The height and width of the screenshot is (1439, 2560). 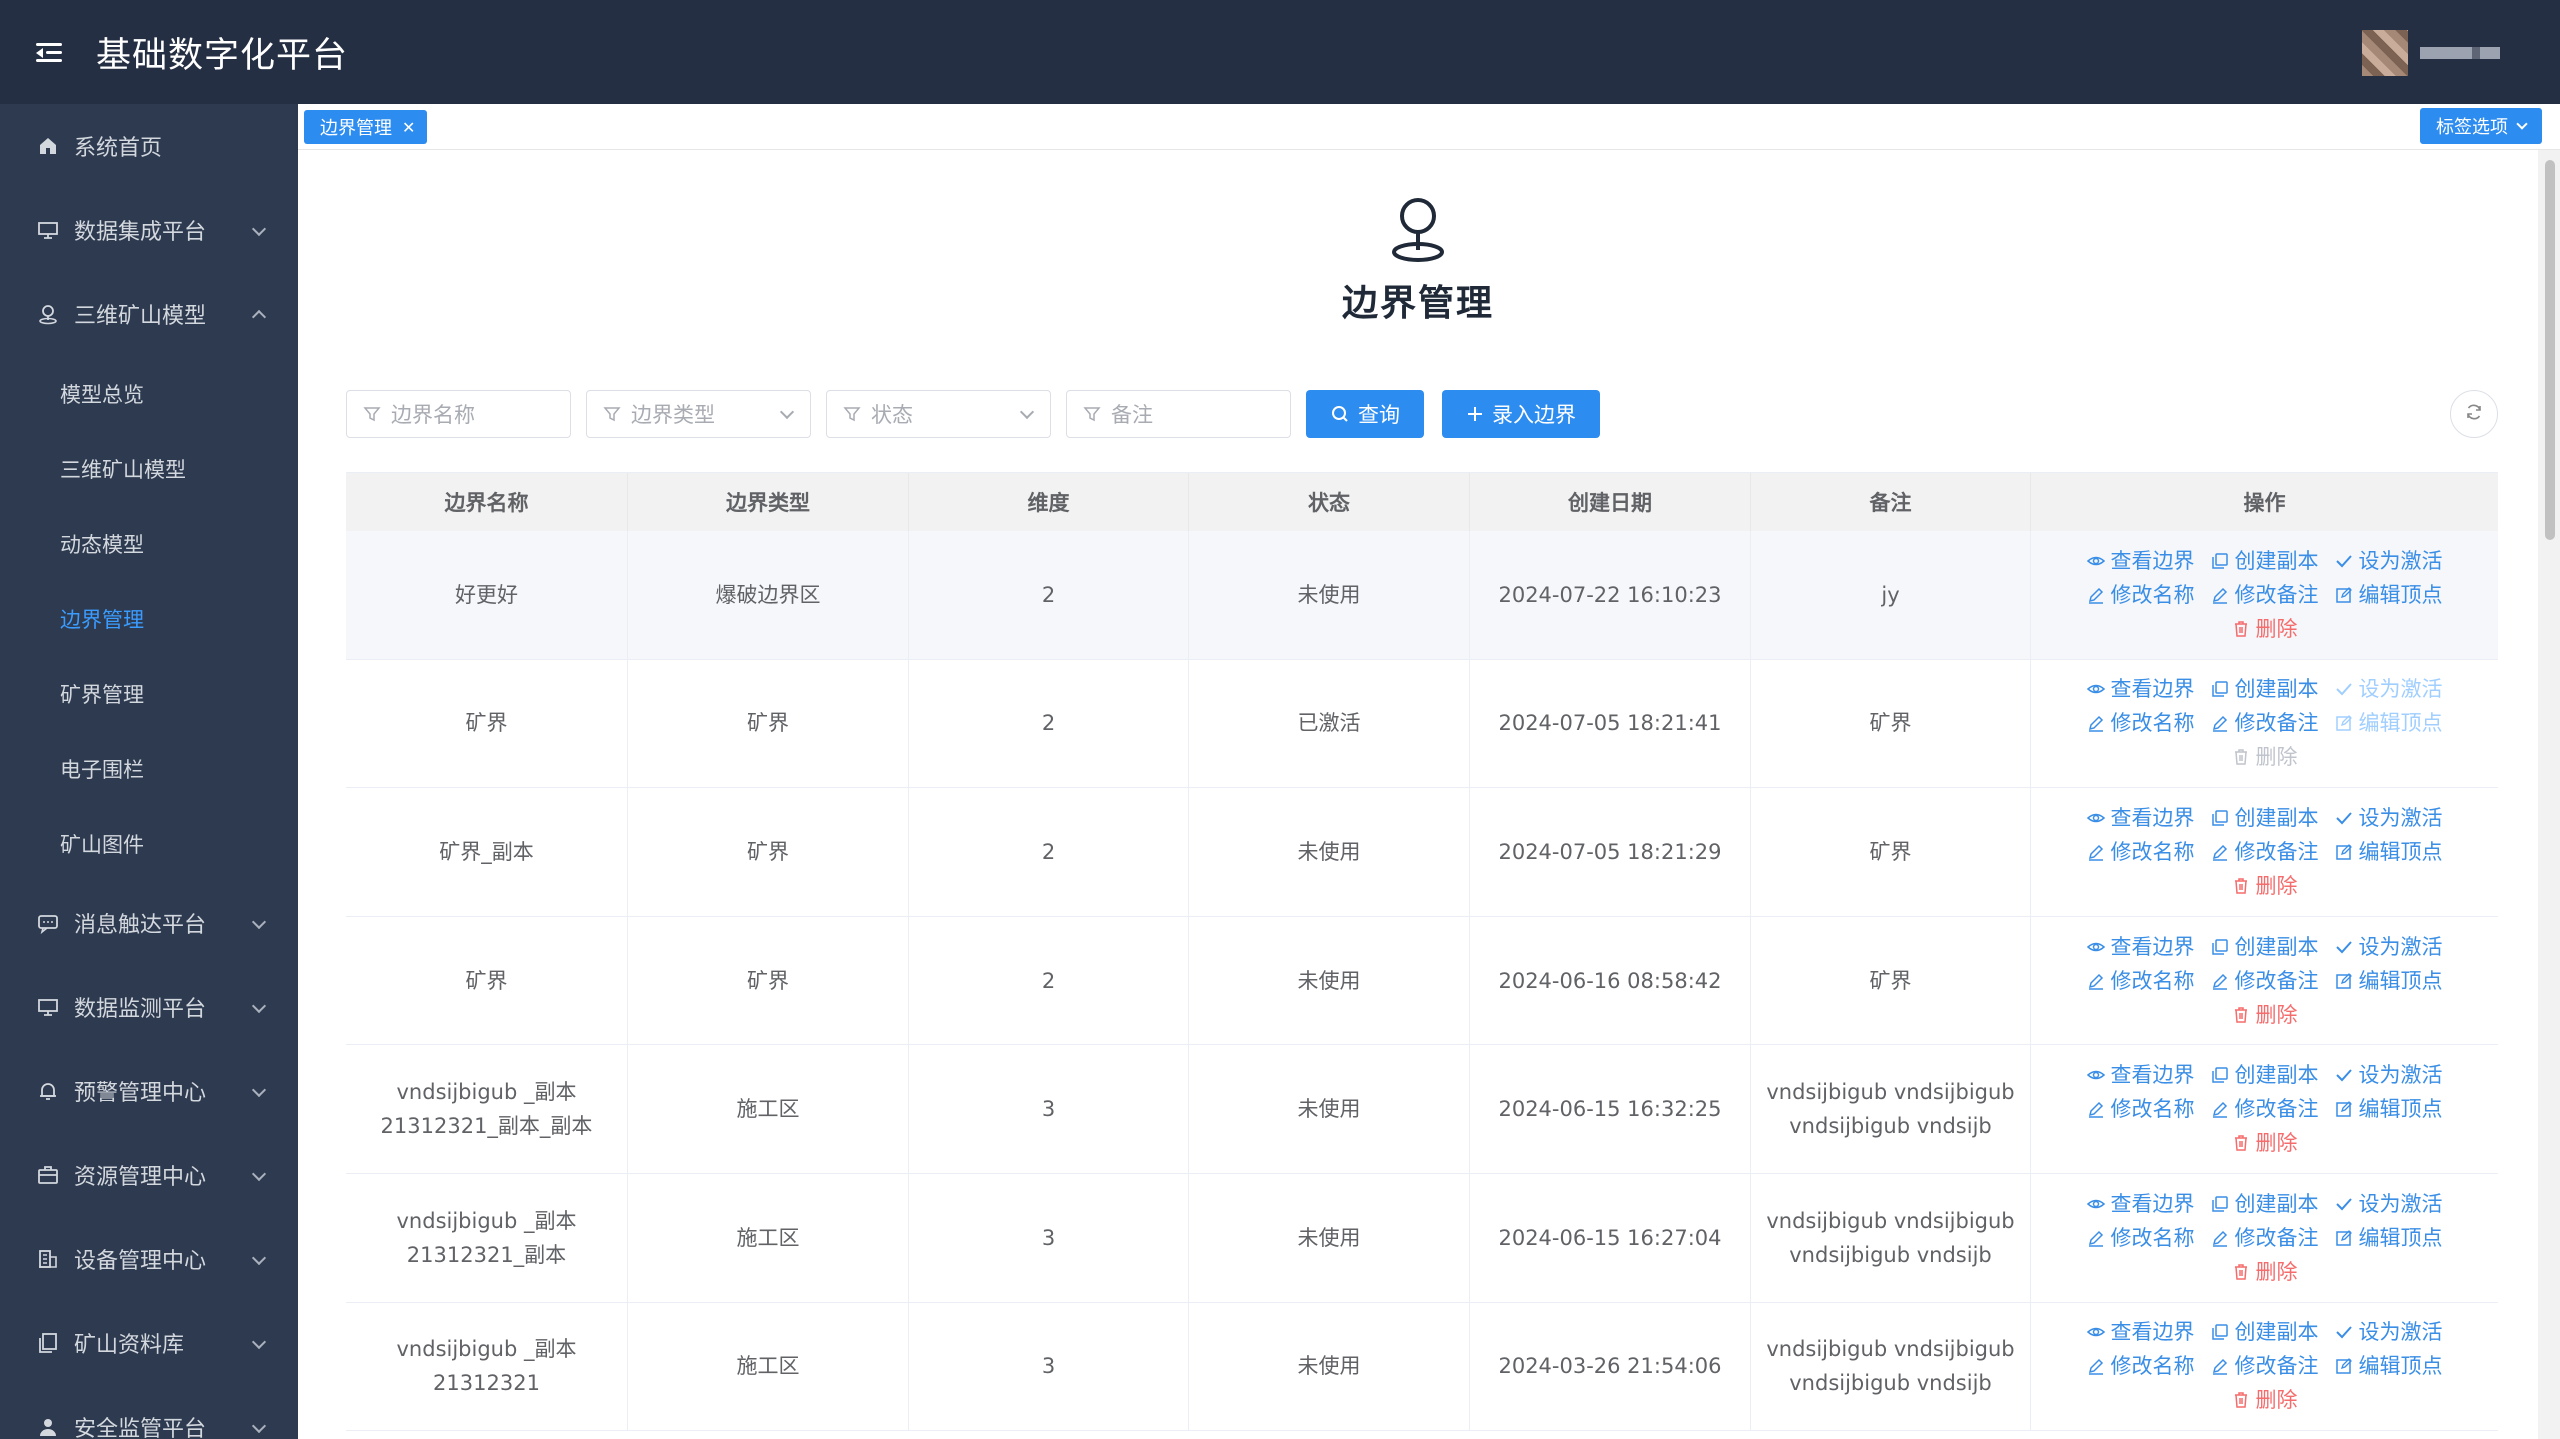 What do you see at coordinates (2550, 350) in the screenshot?
I see `scrollbar-thumb` at bounding box center [2550, 350].